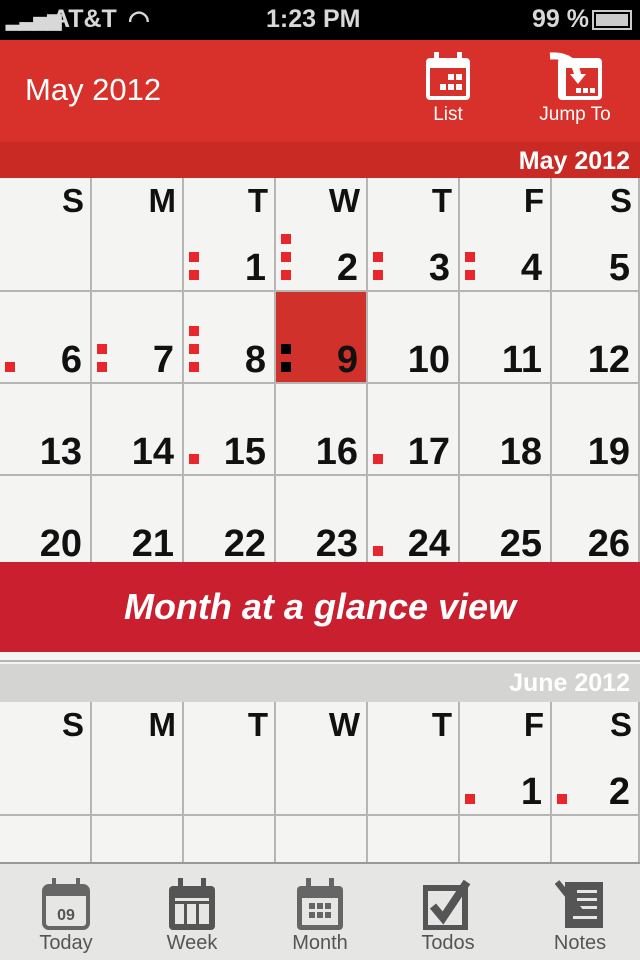 Image resolution: width=640 pixels, height=960 pixels. Describe the element at coordinates (320, 916) in the screenshot. I see `tab-month: Month` at that location.